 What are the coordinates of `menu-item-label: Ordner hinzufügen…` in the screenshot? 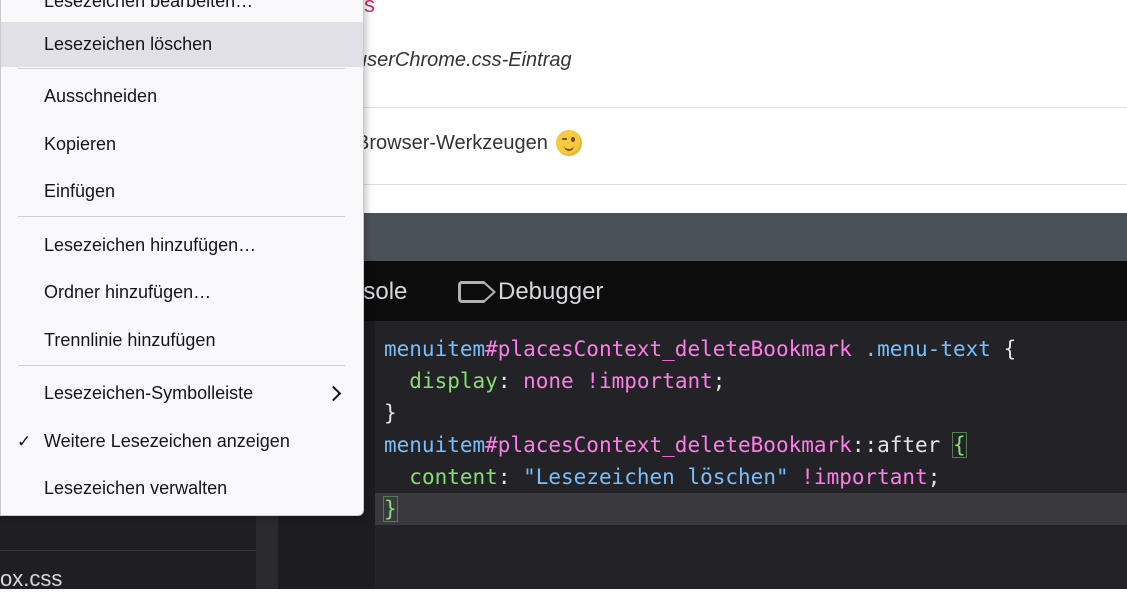 It's located at (128, 292).